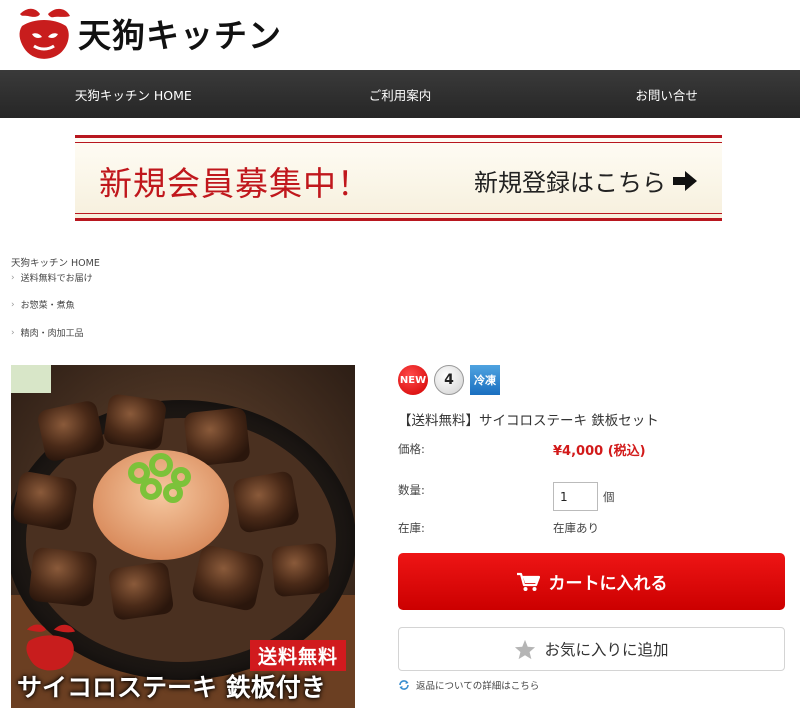  What do you see at coordinates (180, 35) in the screenshot?
I see `logo-text: 天狗キッチン` at bounding box center [180, 35].